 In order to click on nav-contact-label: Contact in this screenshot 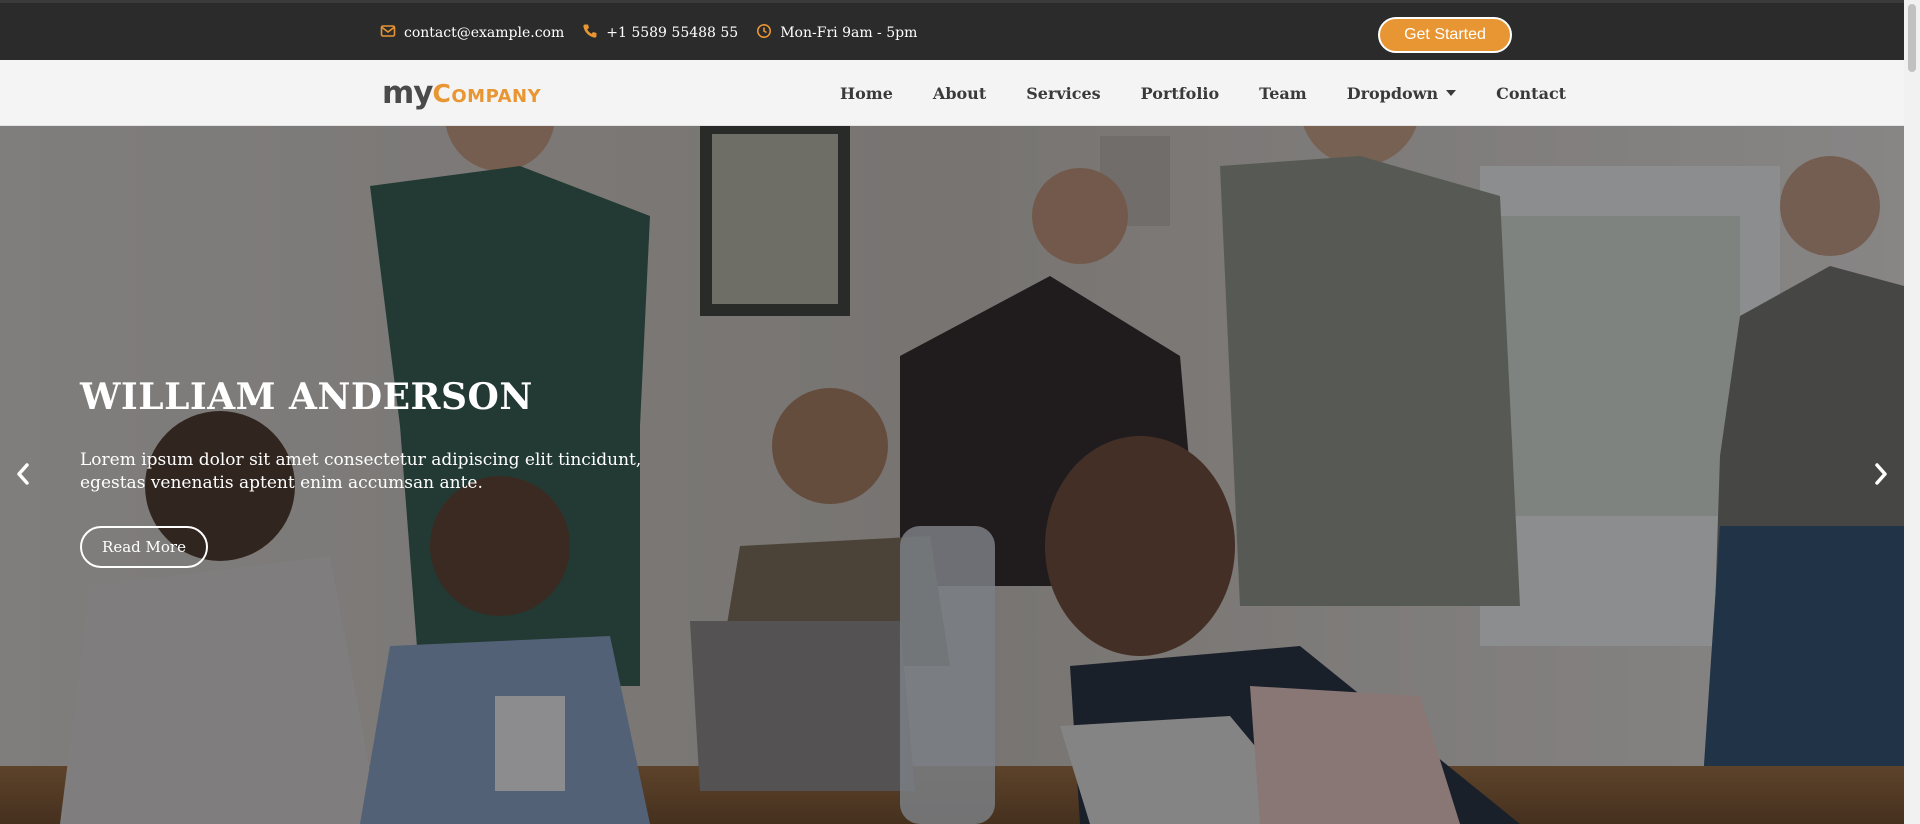, I will do `click(1531, 93)`.